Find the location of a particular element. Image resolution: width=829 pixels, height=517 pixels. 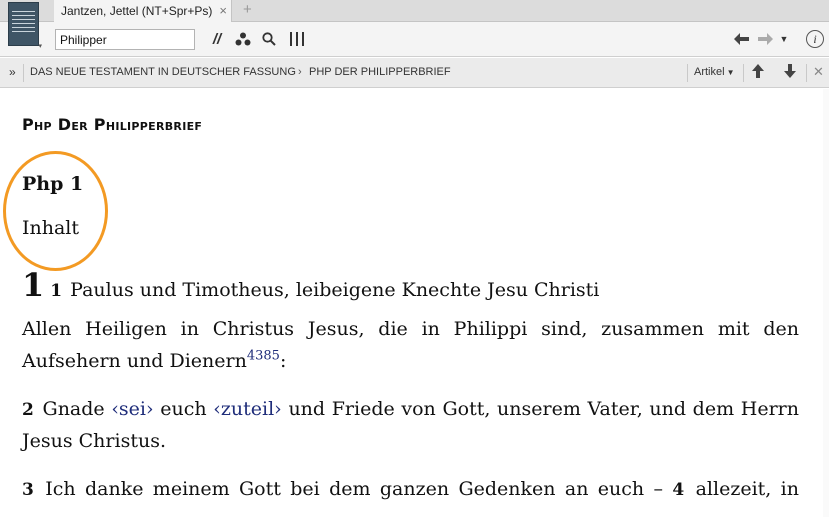

book-title: Php Der Philipperbrief is located at coordinates (112, 124).